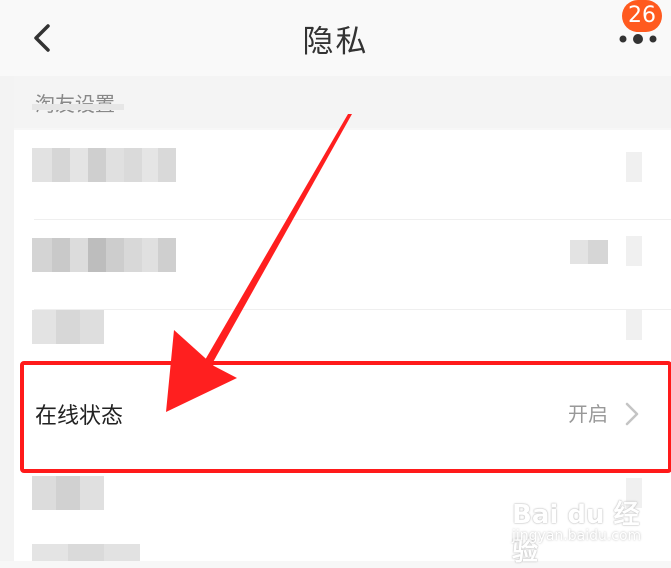  Describe the element at coordinates (75, 102) in the screenshot. I see `section-label: 淘友设置` at that location.